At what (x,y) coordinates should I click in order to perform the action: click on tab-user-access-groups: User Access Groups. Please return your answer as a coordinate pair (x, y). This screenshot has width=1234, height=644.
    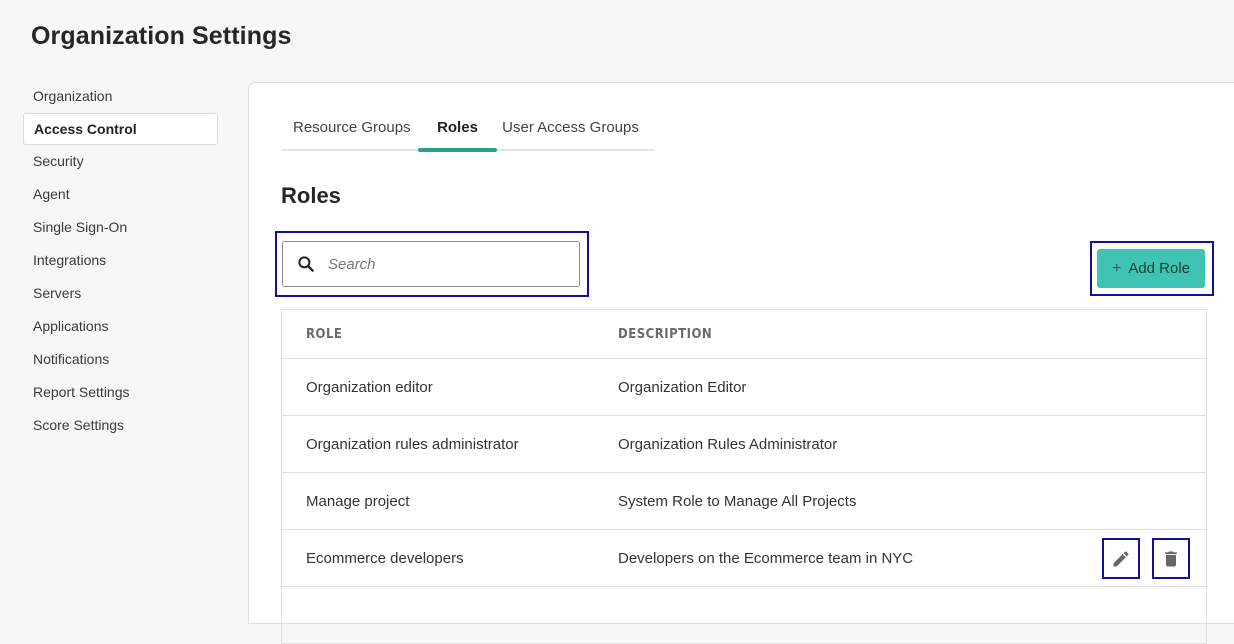
    Looking at the image, I should click on (570, 129).